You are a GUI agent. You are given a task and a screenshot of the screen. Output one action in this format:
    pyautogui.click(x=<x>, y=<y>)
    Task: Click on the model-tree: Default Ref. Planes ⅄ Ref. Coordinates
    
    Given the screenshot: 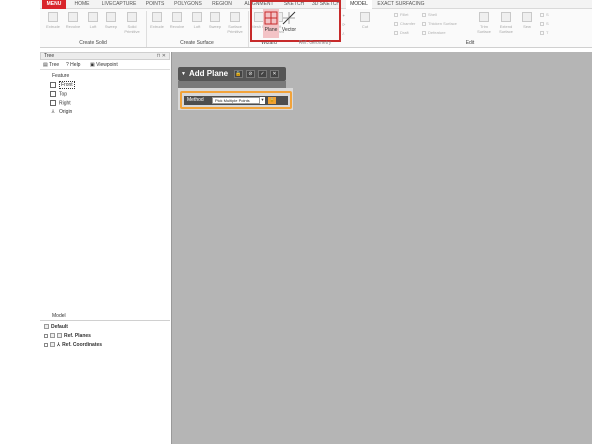 What is the action you would take?
    pyautogui.click(x=105, y=382)
    